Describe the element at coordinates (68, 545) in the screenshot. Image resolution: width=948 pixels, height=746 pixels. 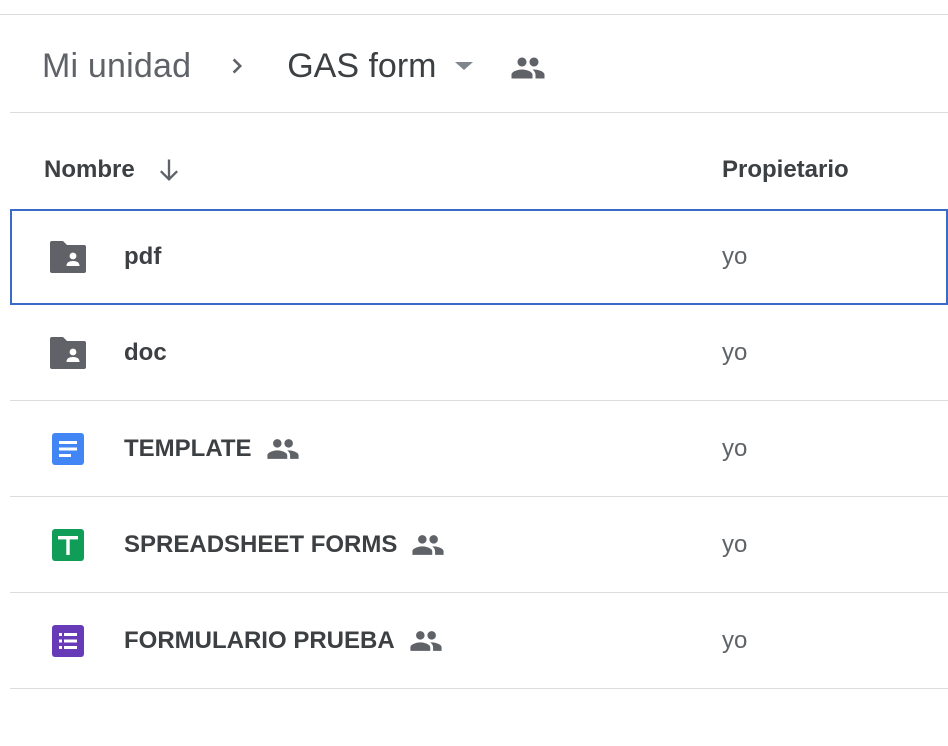
I see `google-sheets-icon` at that location.